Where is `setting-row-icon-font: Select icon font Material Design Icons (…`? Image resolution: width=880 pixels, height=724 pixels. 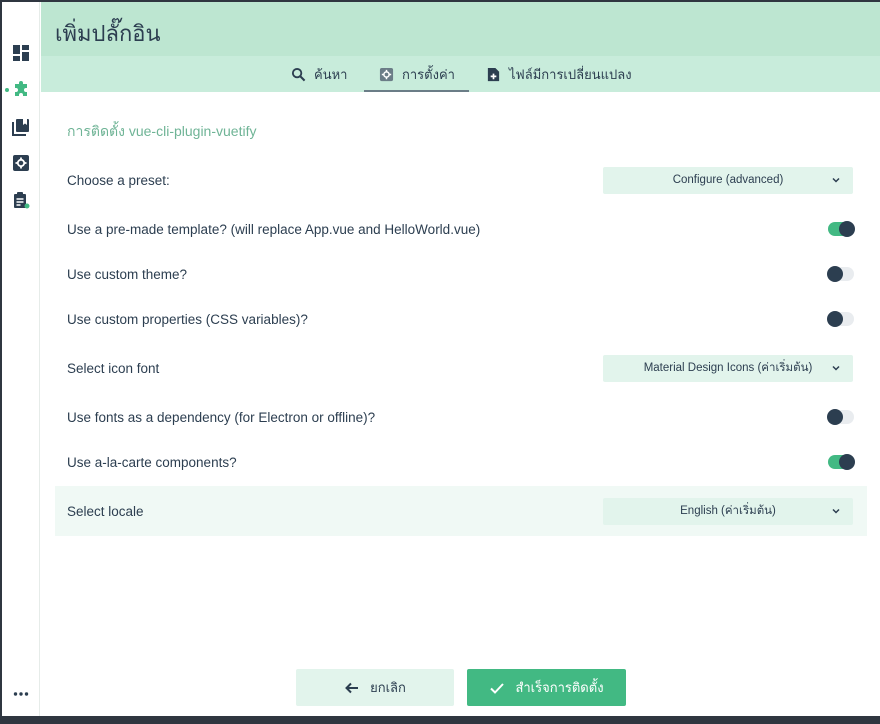 setting-row-icon-font: Select icon font Material Design Icons (… is located at coordinates (461, 368).